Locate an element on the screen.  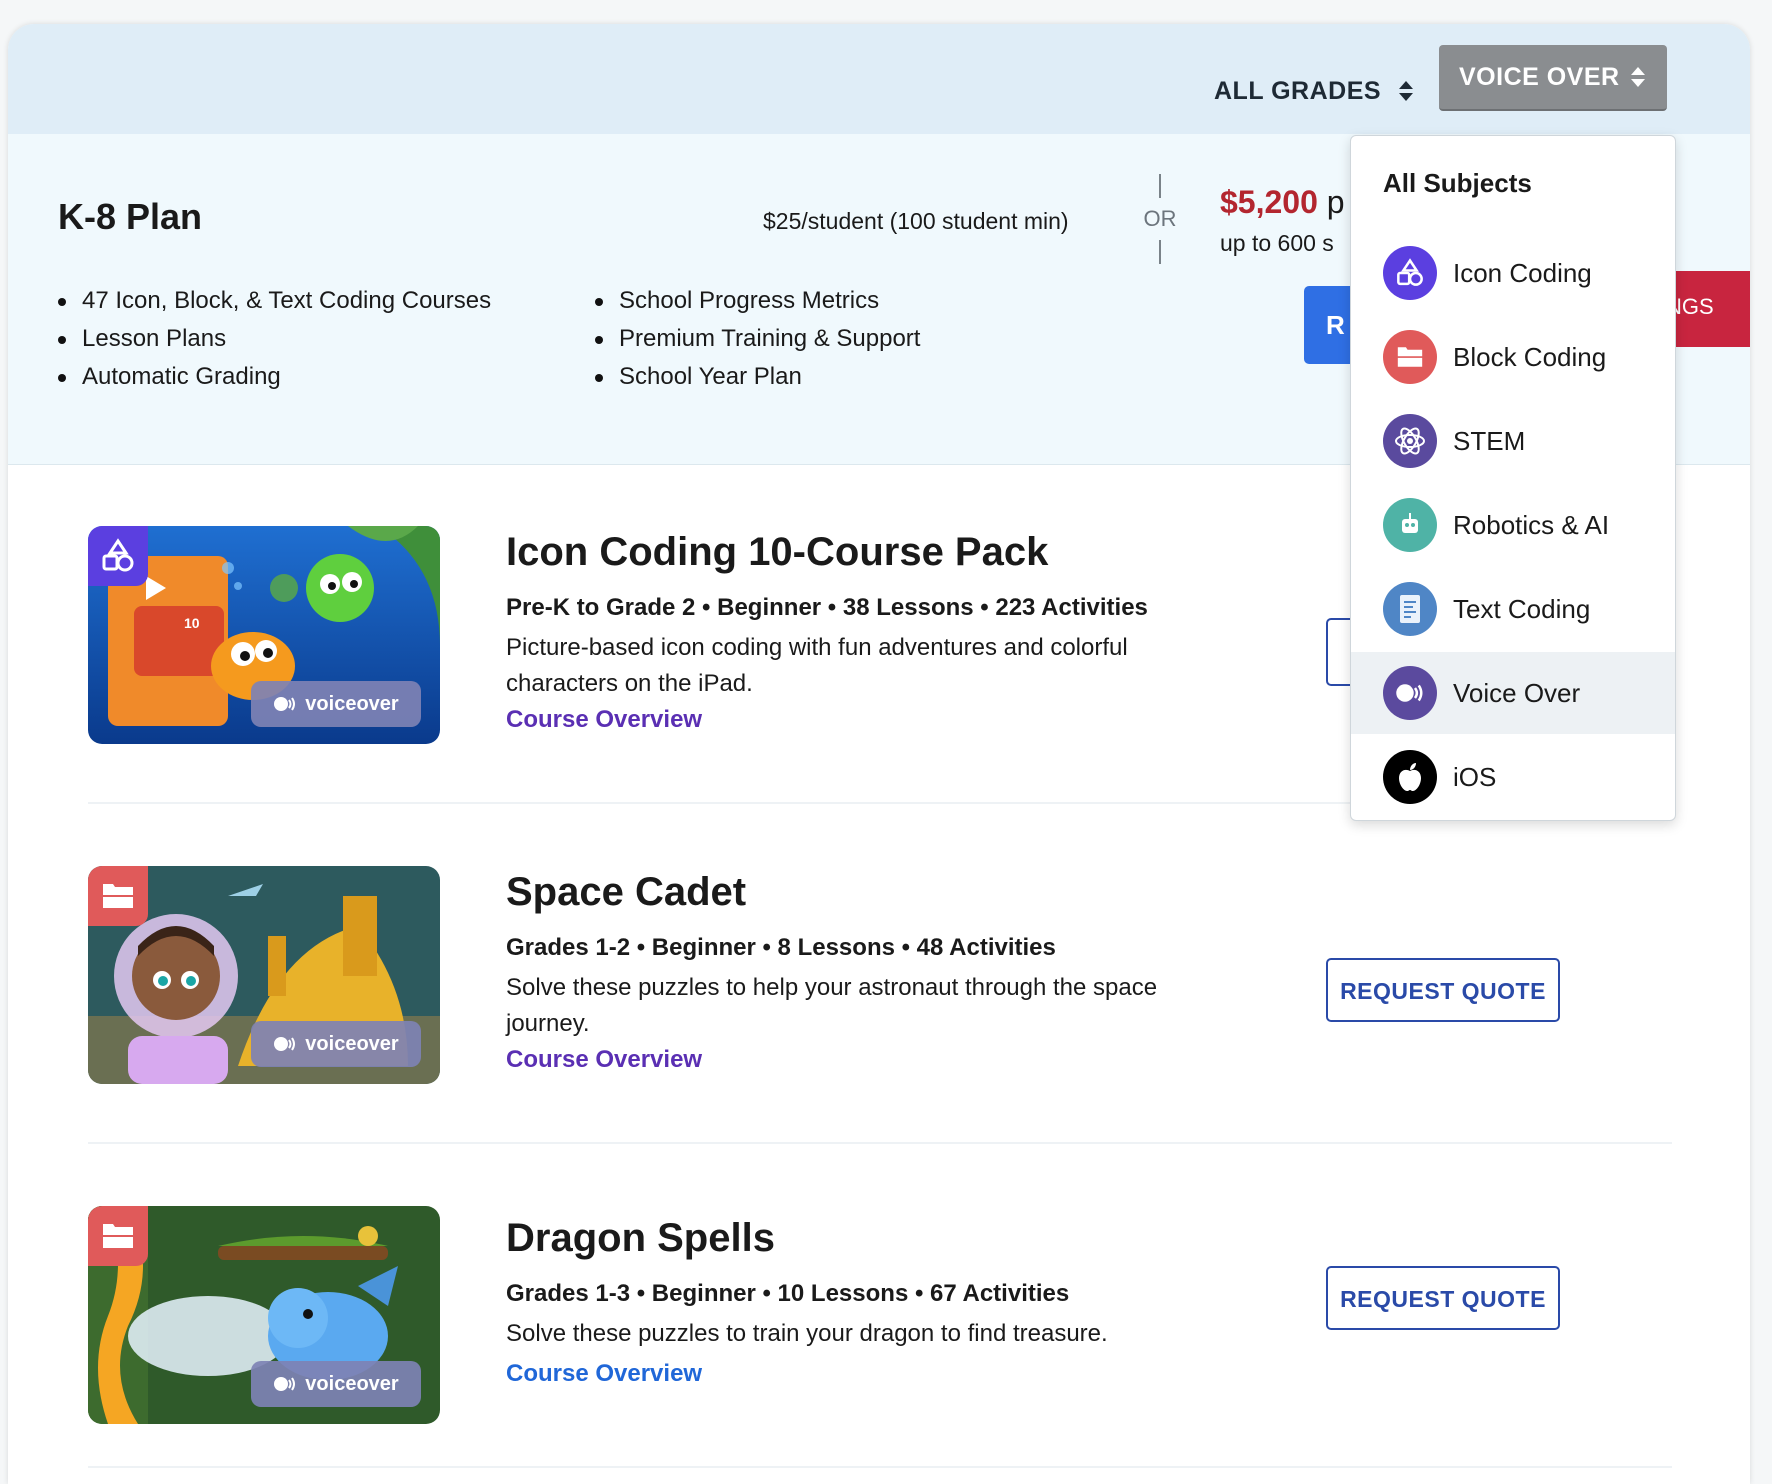
dropdown-item-stem: STEM is located at coordinates (1513, 441).